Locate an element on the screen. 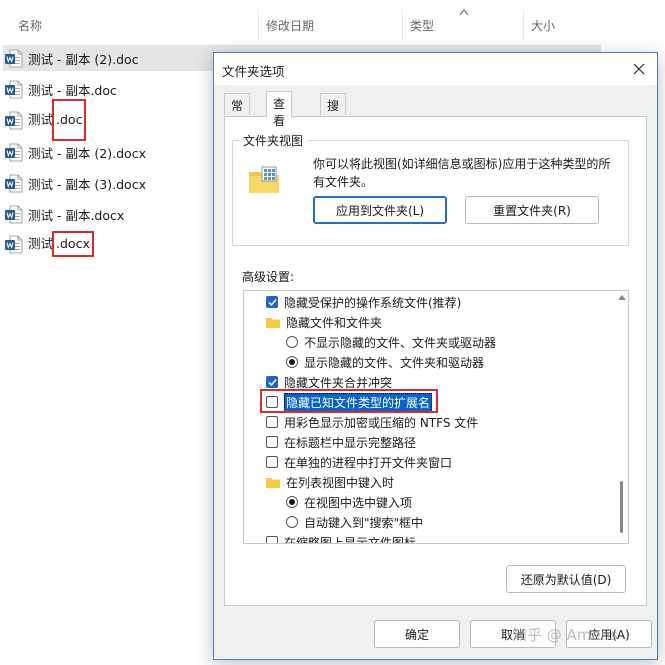  column-name: 名称 is located at coordinates (30, 25).